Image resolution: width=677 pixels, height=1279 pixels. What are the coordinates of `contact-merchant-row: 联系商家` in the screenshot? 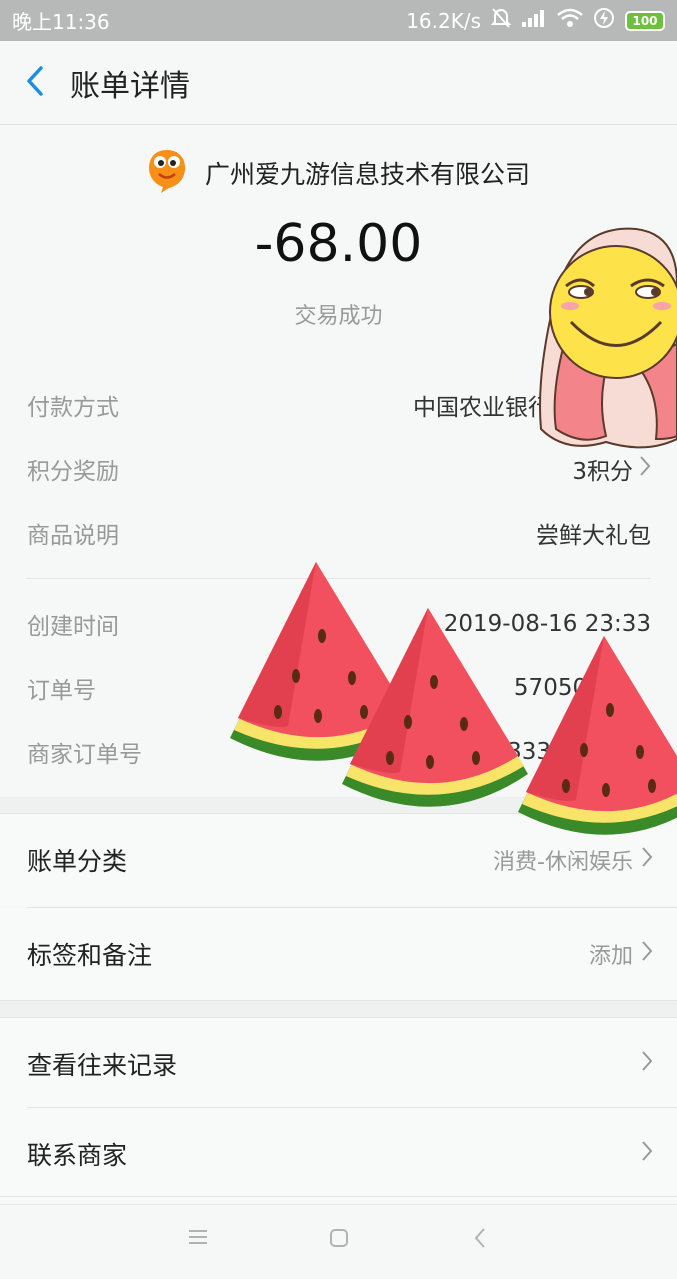 It's located at (338, 1154).